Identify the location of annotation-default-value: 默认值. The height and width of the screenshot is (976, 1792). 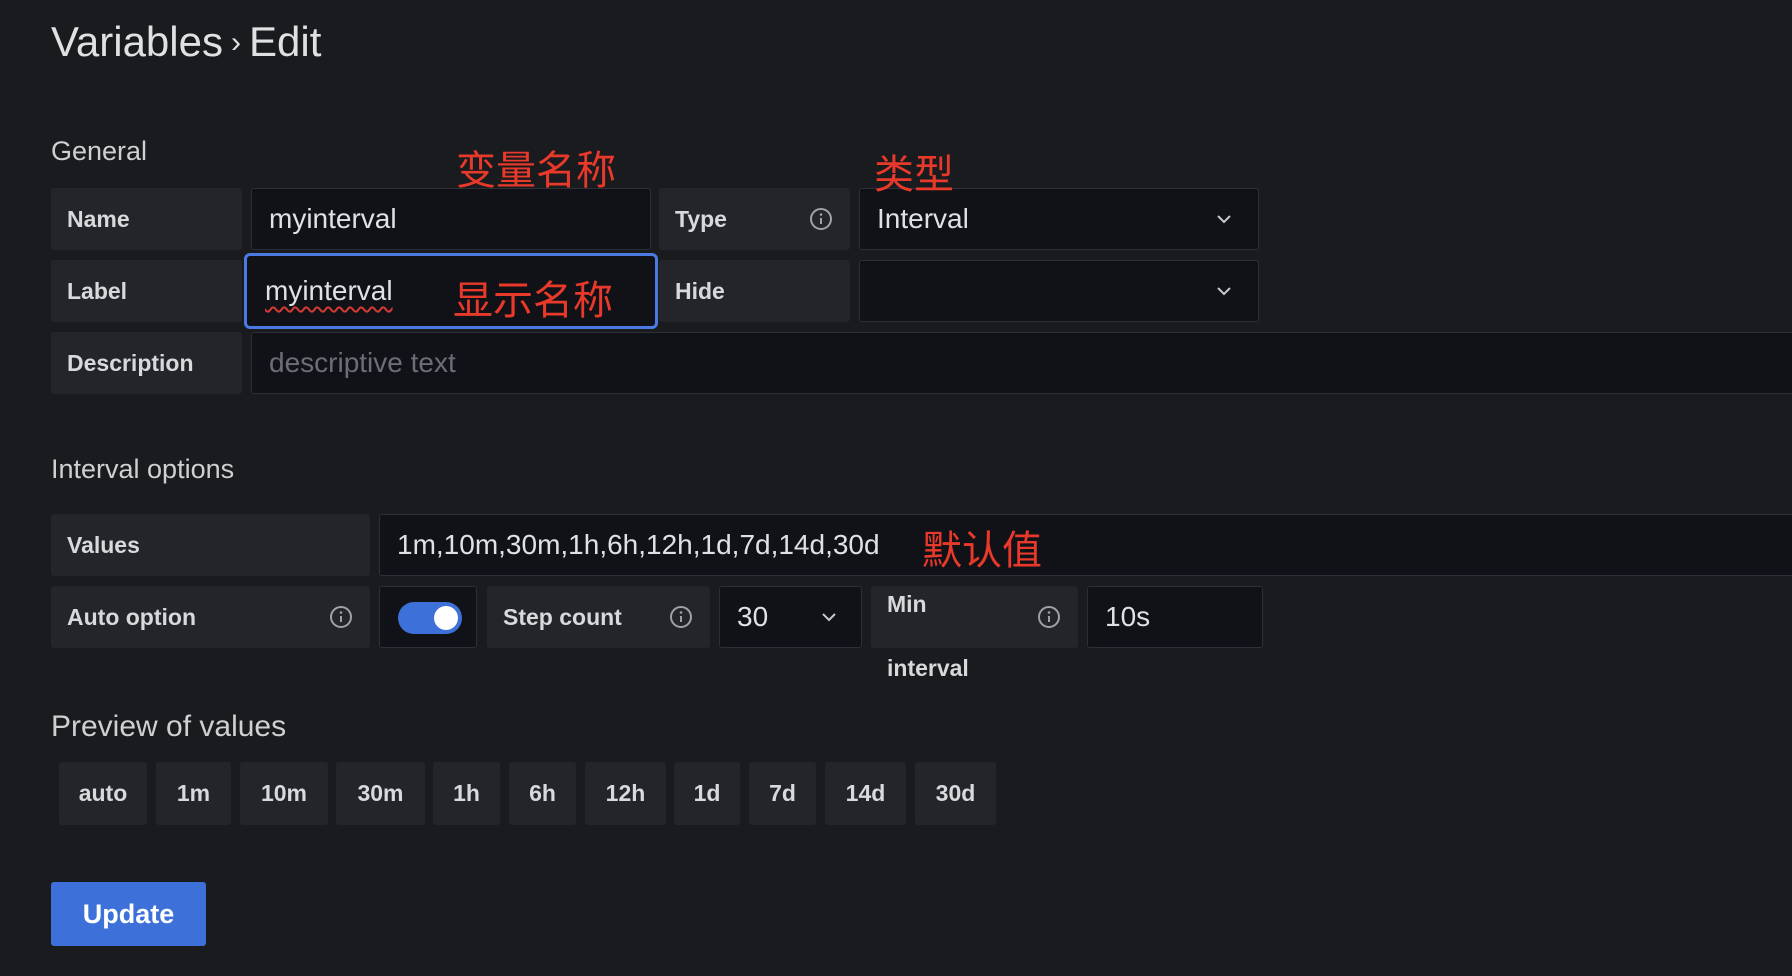
(982, 551).